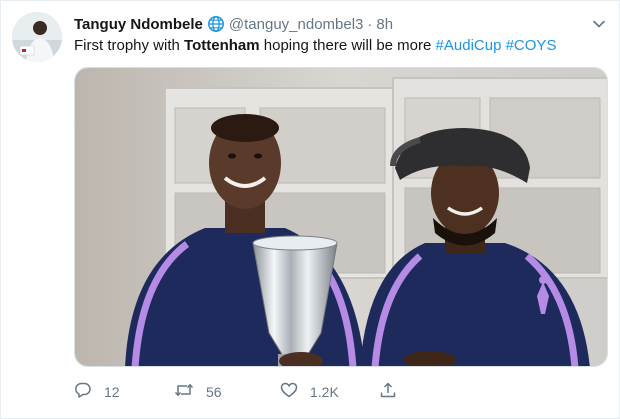  I want to click on like-button: 1.2K, so click(309, 391).